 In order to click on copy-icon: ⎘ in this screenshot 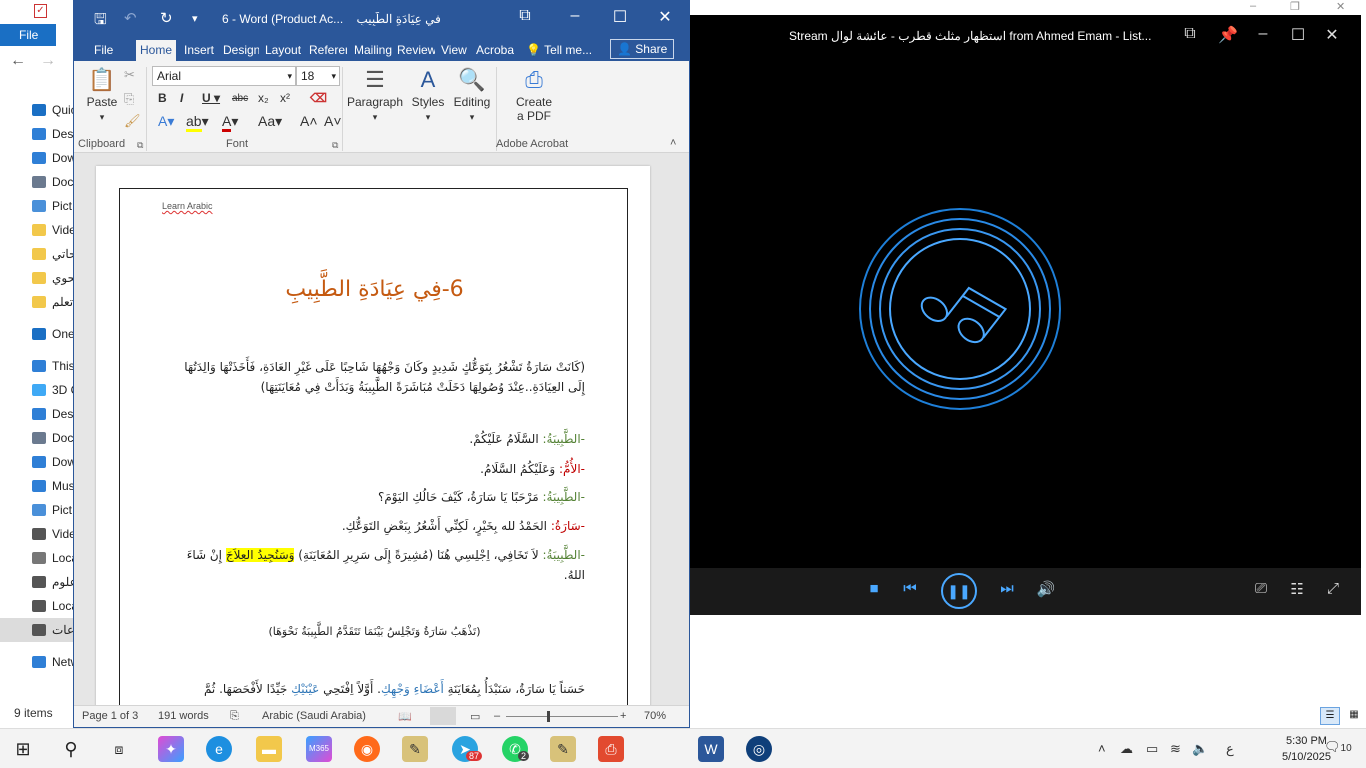, I will do `click(129, 99)`.